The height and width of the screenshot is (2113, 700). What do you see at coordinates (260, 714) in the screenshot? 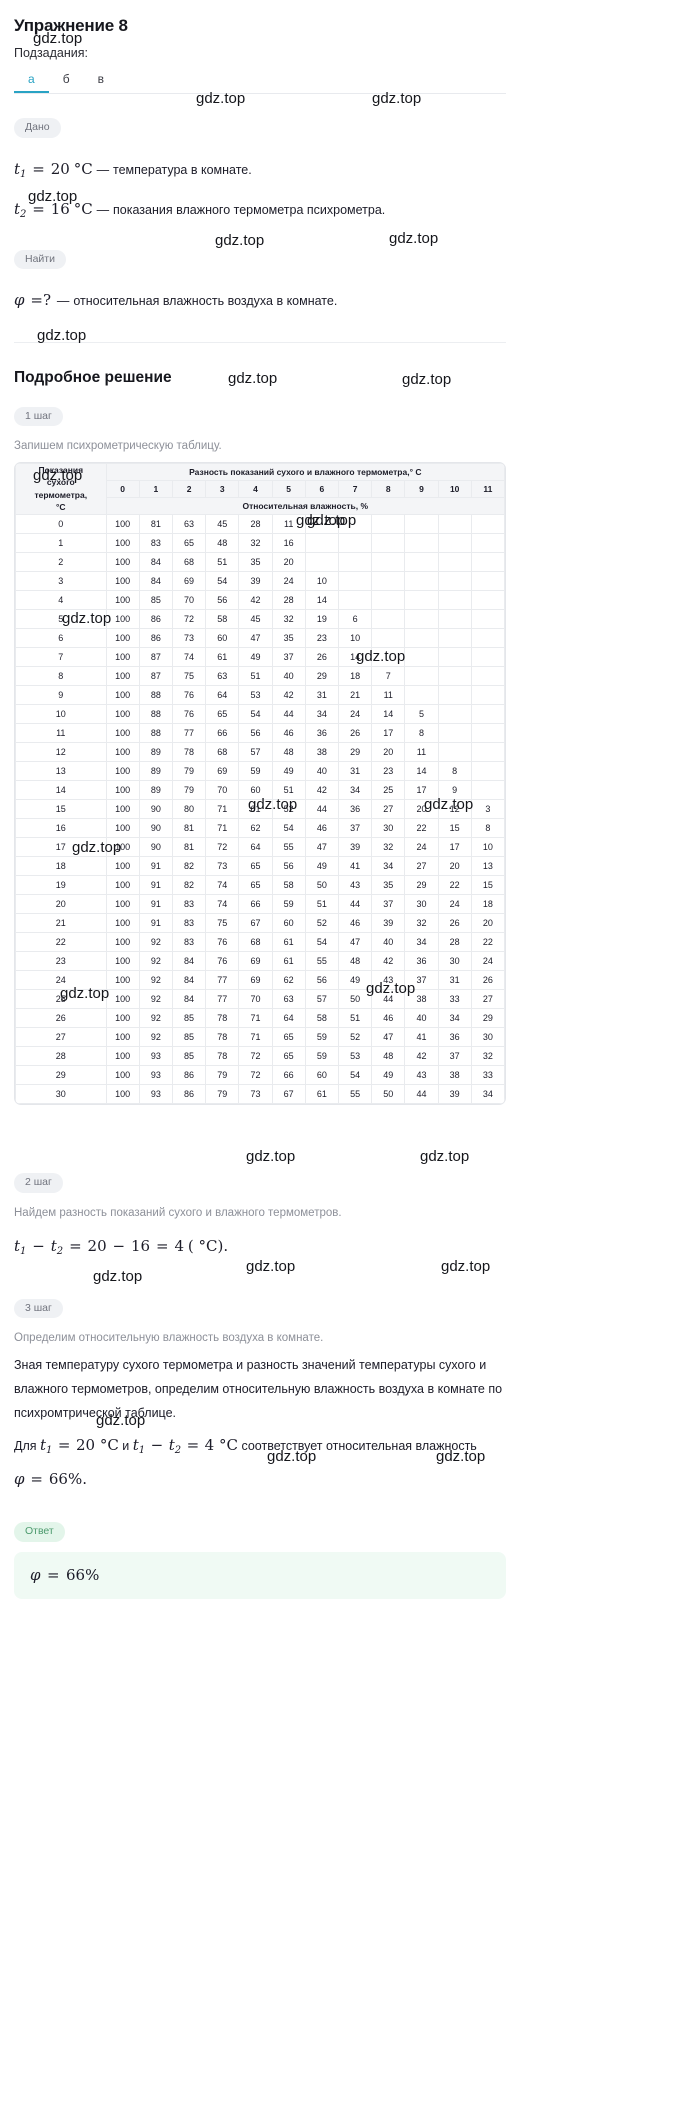
I see `table-row: 10 100 88 76 65 54 44 34 24 14 5` at bounding box center [260, 714].